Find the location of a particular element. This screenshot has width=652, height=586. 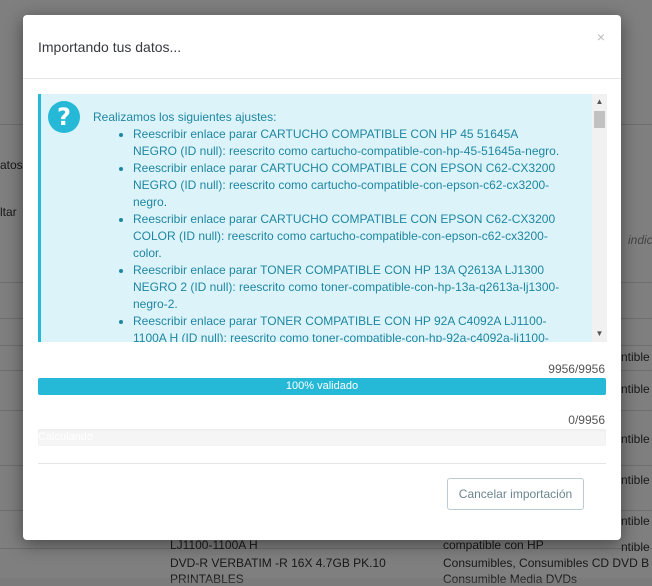

question-icon: ? is located at coordinates (64, 117).